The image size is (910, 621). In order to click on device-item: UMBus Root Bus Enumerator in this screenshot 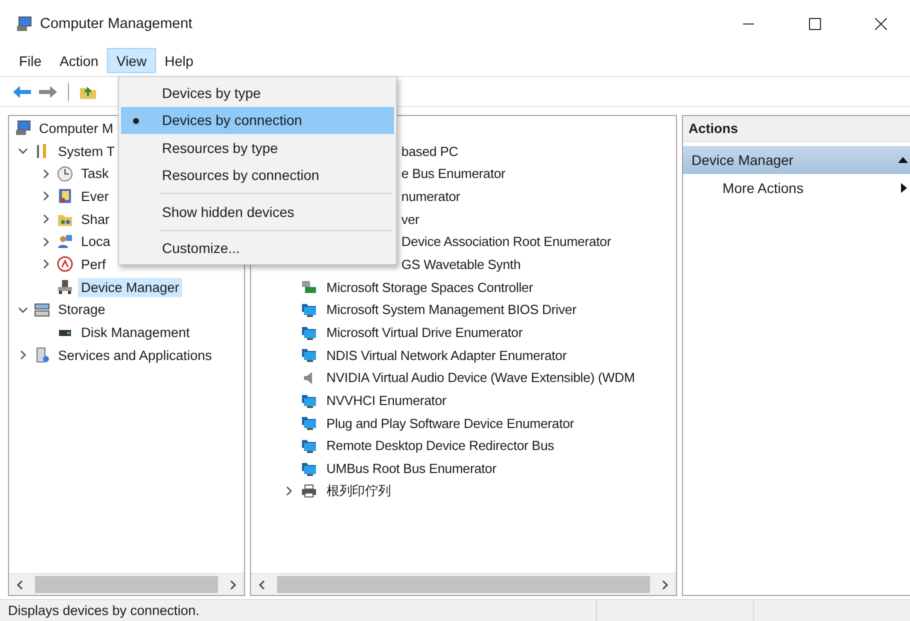, I will do `click(411, 468)`.